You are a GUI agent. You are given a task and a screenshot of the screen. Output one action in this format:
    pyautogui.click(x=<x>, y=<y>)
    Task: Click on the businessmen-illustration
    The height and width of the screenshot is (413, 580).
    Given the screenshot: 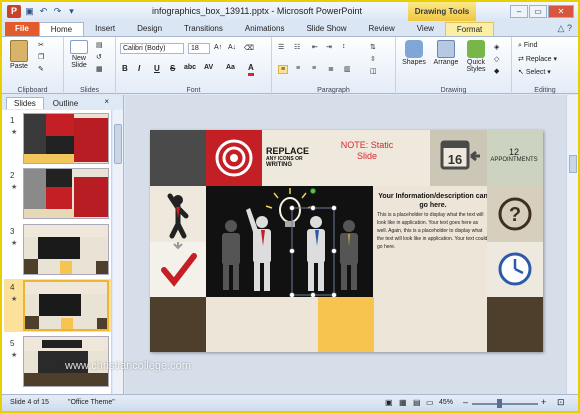 What is the action you would take?
    pyautogui.click(x=290, y=243)
    